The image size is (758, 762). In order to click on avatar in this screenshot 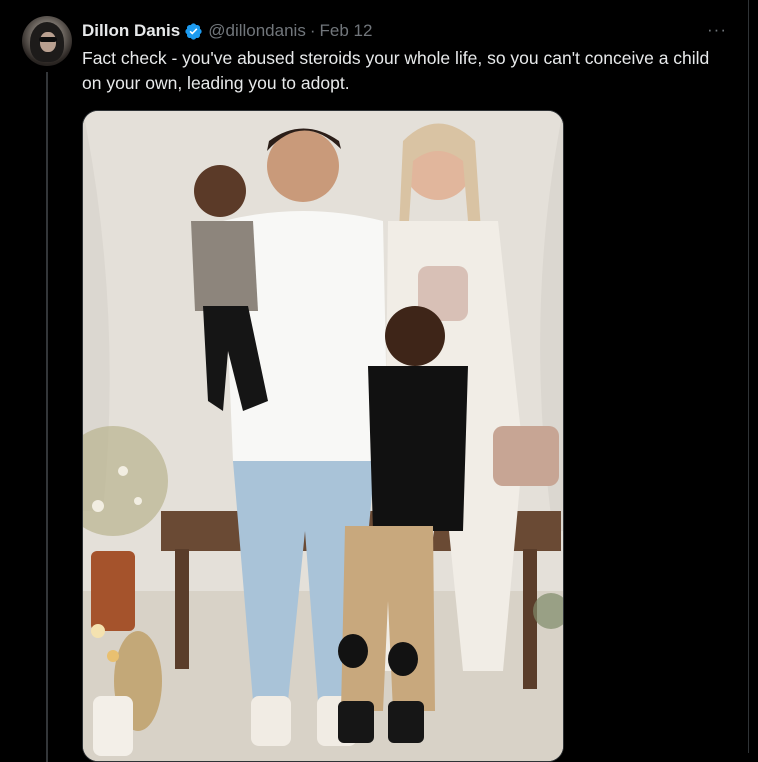, I will do `click(47, 41)`.